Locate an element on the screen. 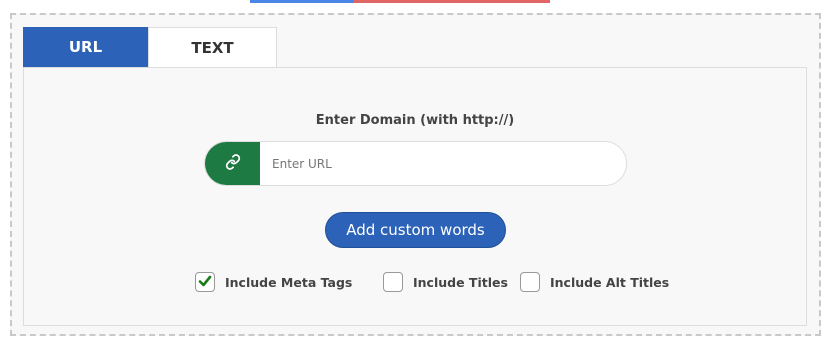  option-include-titles: Include Titles is located at coordinates (445, 282).